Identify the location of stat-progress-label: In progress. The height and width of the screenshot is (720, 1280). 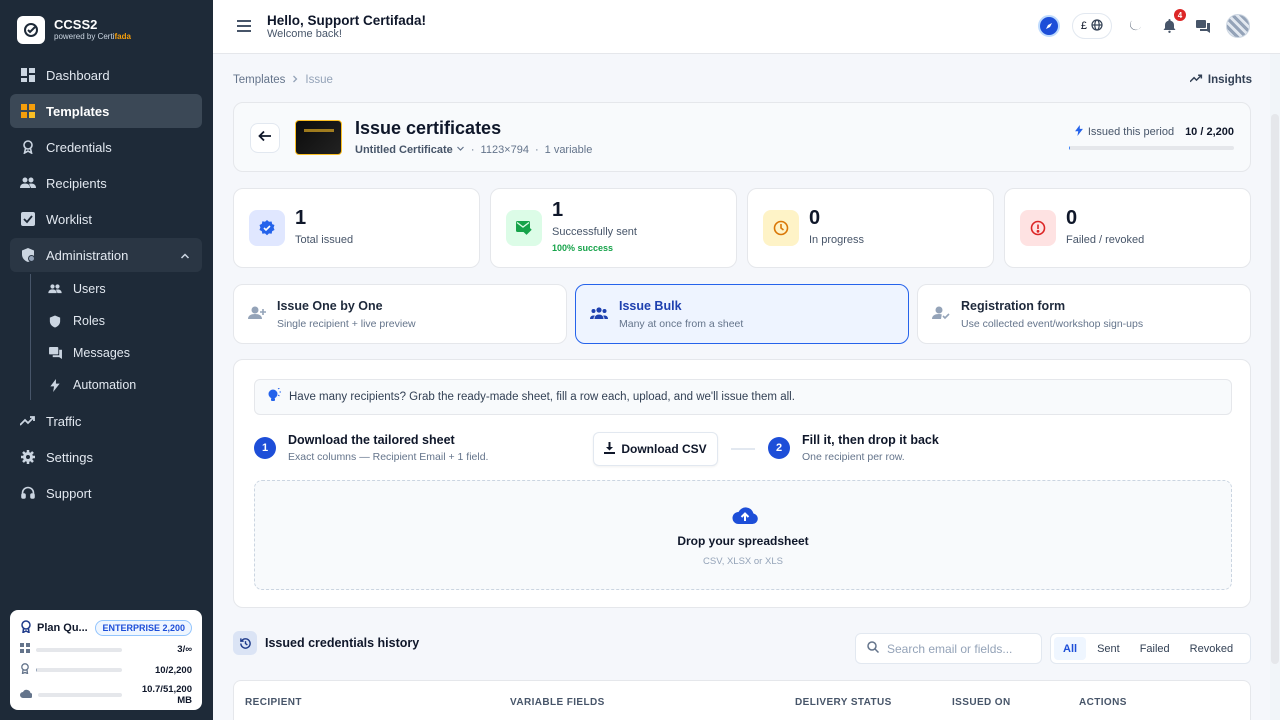
(837, 240).